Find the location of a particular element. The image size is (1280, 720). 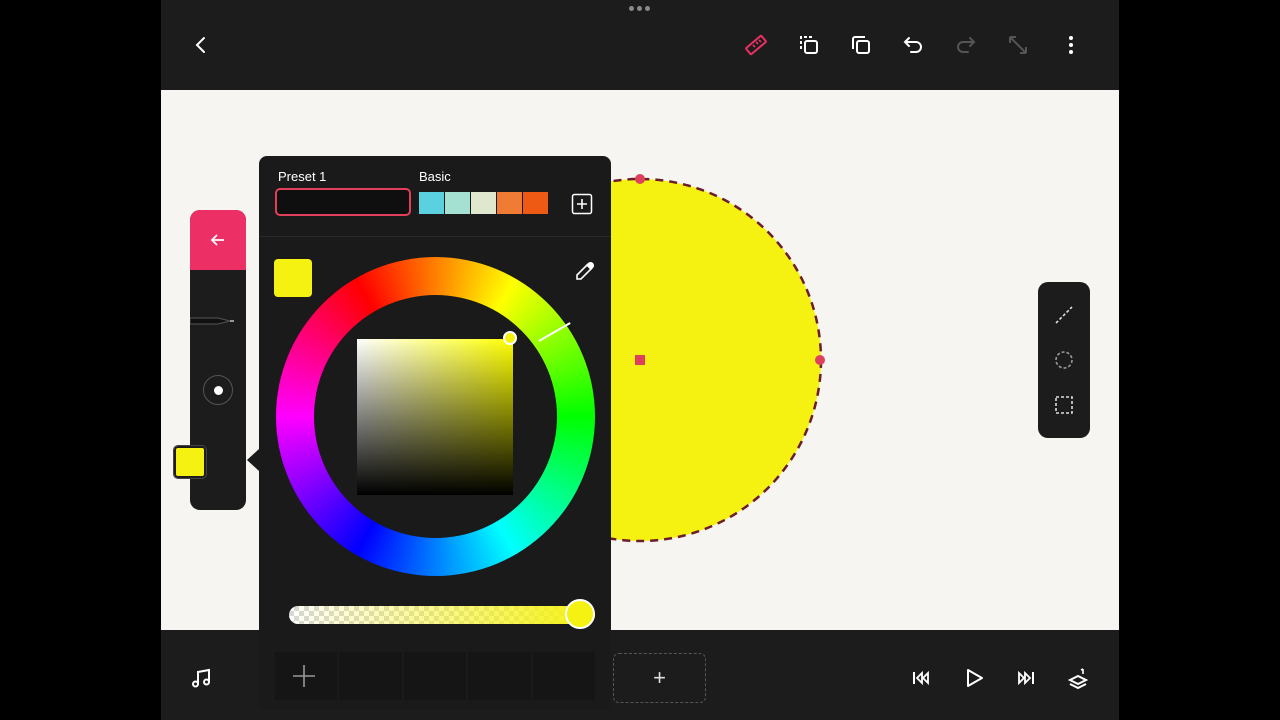

picker-divider is located at coordinates (435, 236).